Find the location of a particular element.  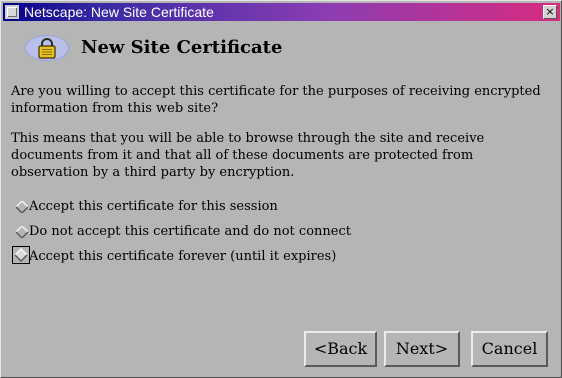

radio-accept-session: Accept this certificate for this session is located at coordinates (275, 207).